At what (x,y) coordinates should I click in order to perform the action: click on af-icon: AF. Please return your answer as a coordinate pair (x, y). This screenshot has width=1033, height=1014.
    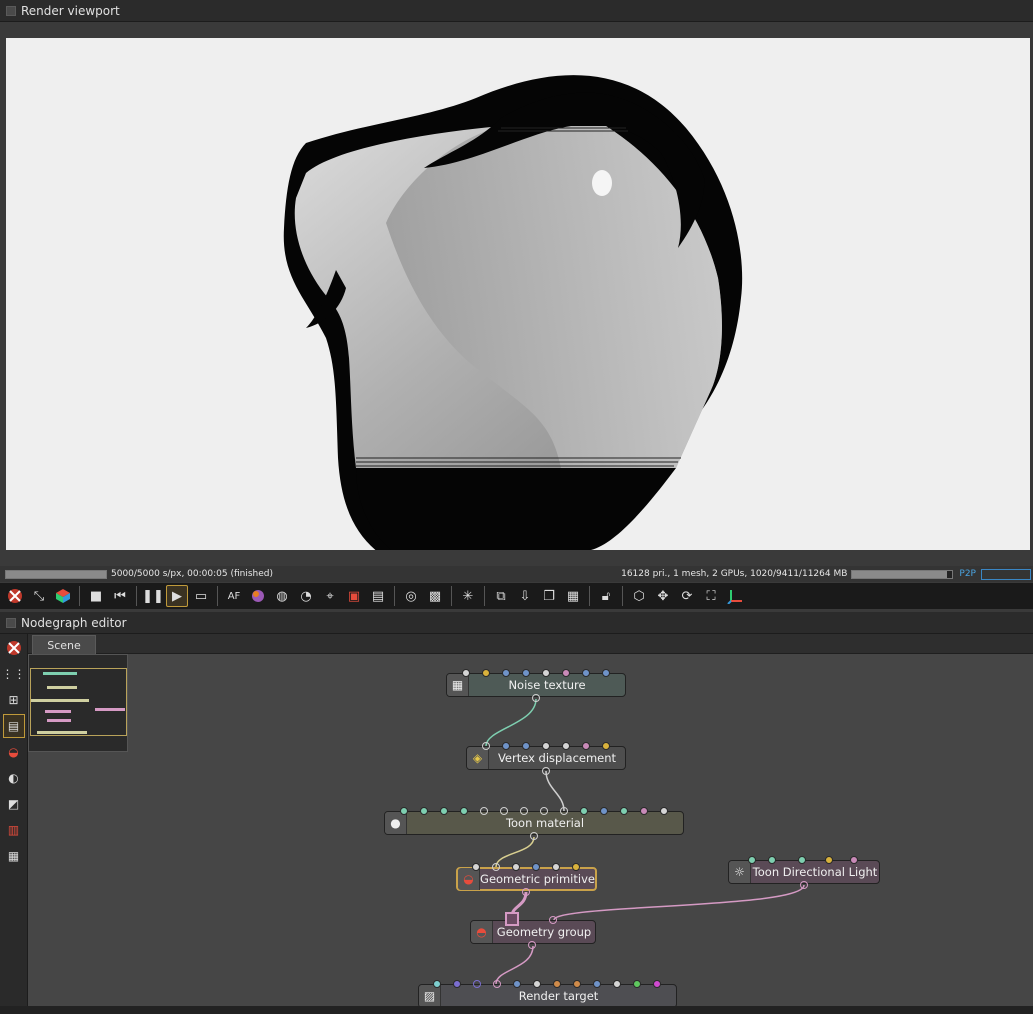
    Looking at the image, I should click on (234, 596).